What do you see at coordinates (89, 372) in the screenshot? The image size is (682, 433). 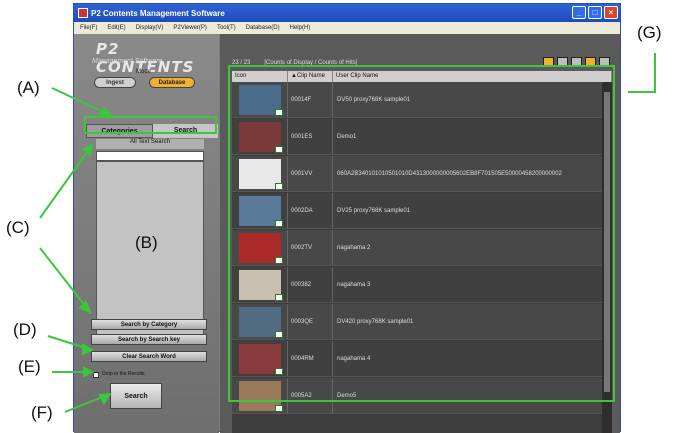 I see `arrow-e` at bounding box center [89, 372].